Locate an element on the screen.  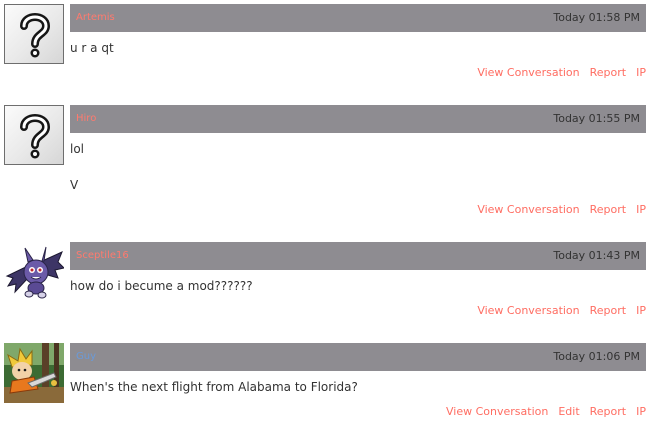
username-link: Artemis is located at coordinates (95, 17).